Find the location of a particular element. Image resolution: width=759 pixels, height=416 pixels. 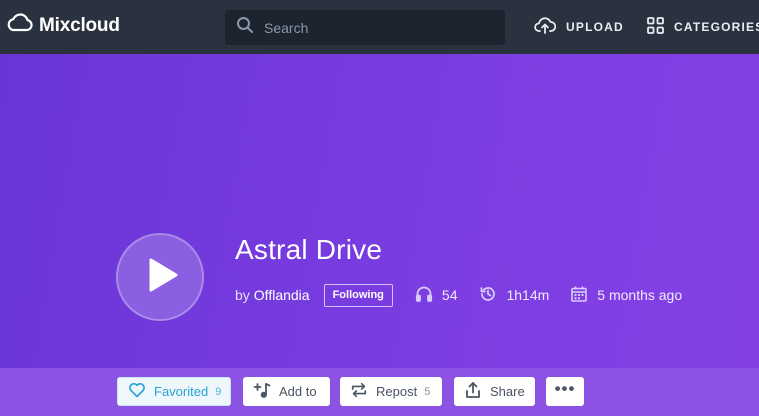

play-icon is located at coordinates (160, 277).